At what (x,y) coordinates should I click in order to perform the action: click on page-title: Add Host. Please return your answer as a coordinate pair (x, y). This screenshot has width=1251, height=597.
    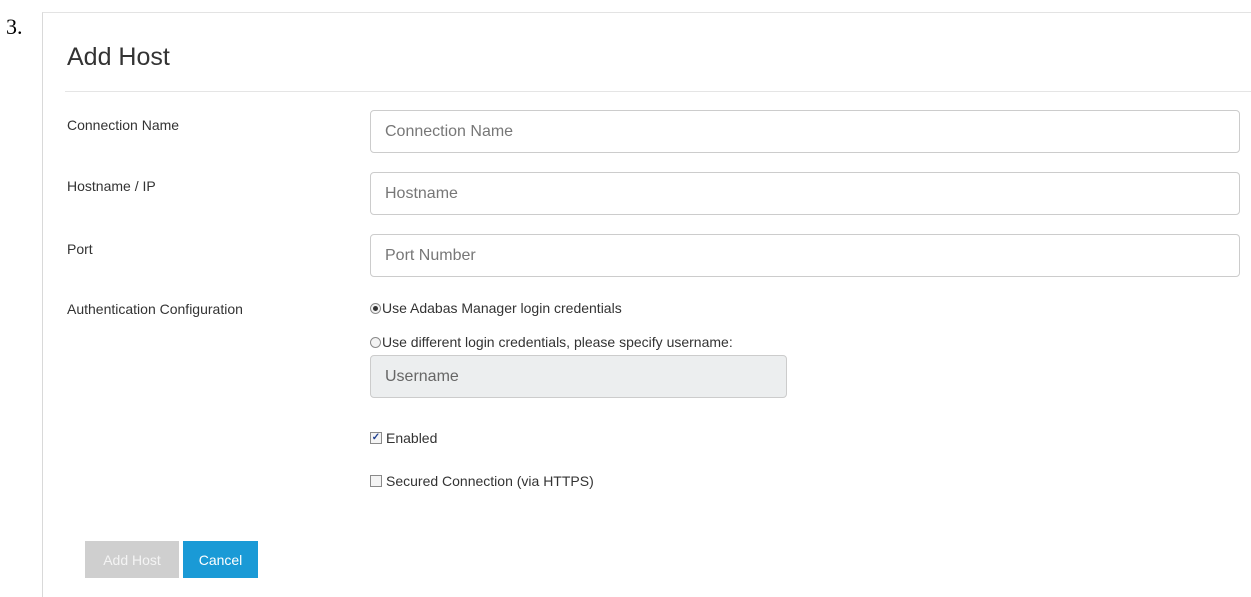
    Looking at the image, I should click on (118, 57).